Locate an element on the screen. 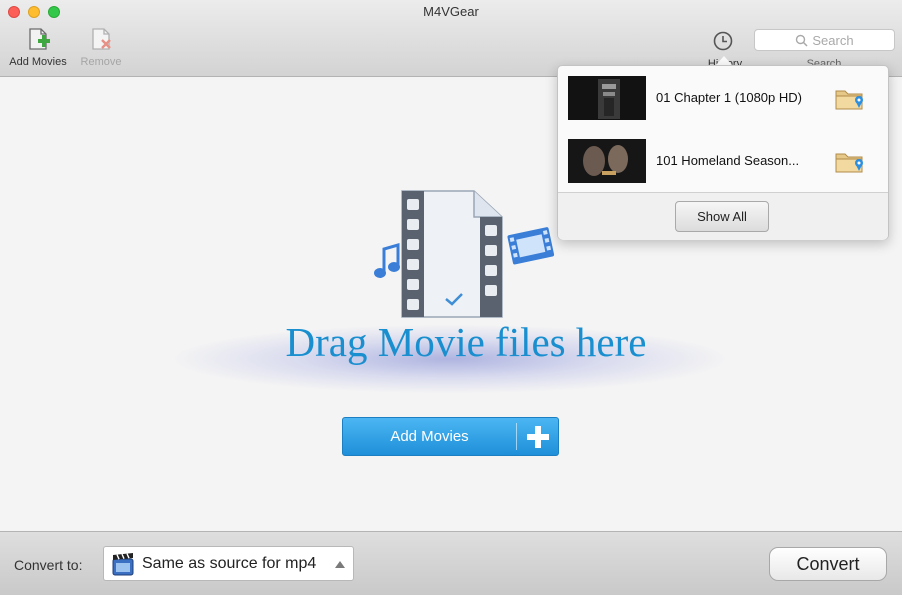  search-input: Search is located at coordinates (824, 40).